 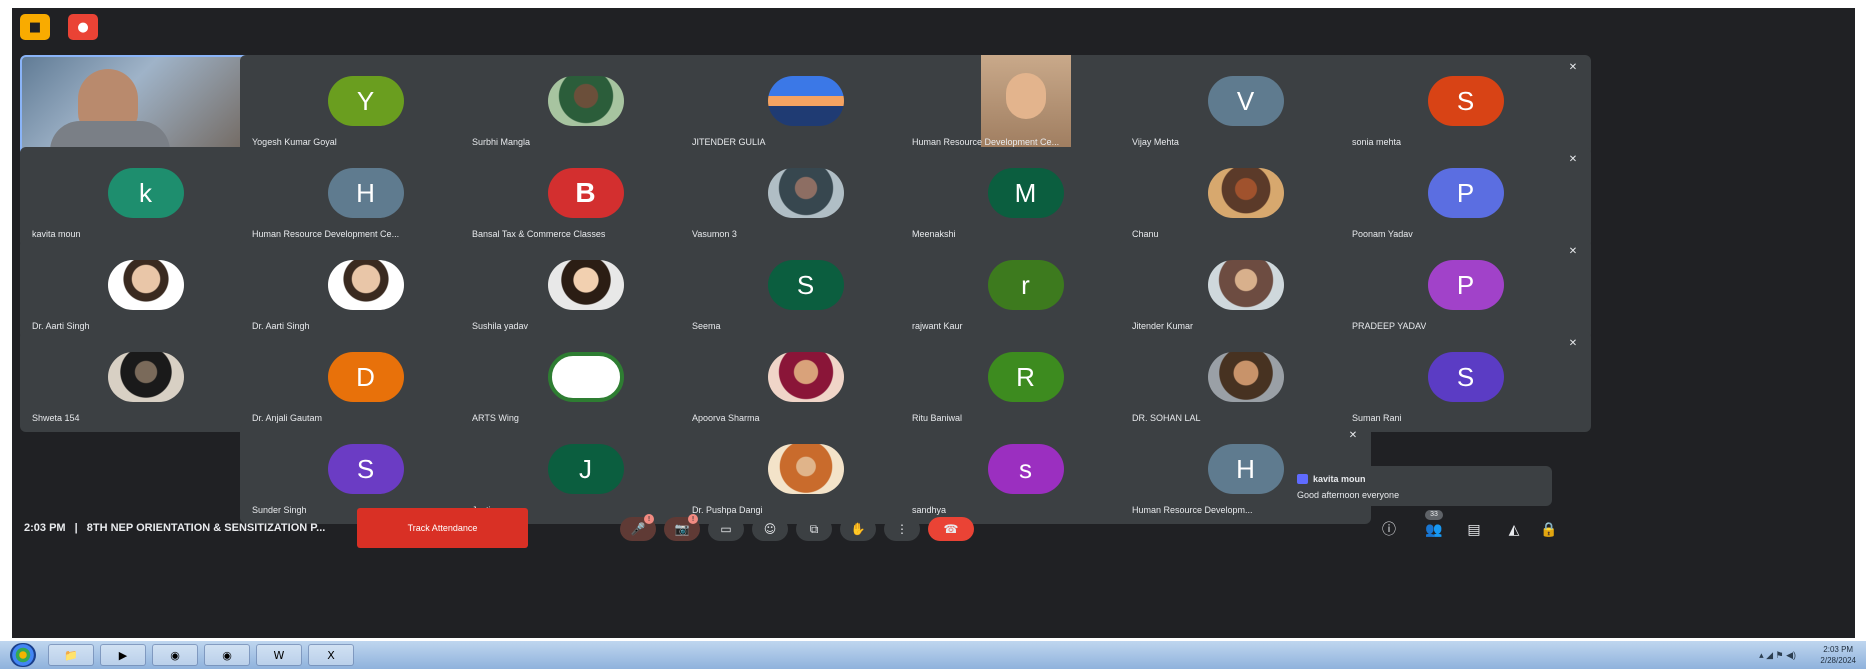 What do you see at coordinates (1465, 105) in the screenshot?
I see `participant-tile: S ✕ sonia mehta` at bounding box center [1465, 105].